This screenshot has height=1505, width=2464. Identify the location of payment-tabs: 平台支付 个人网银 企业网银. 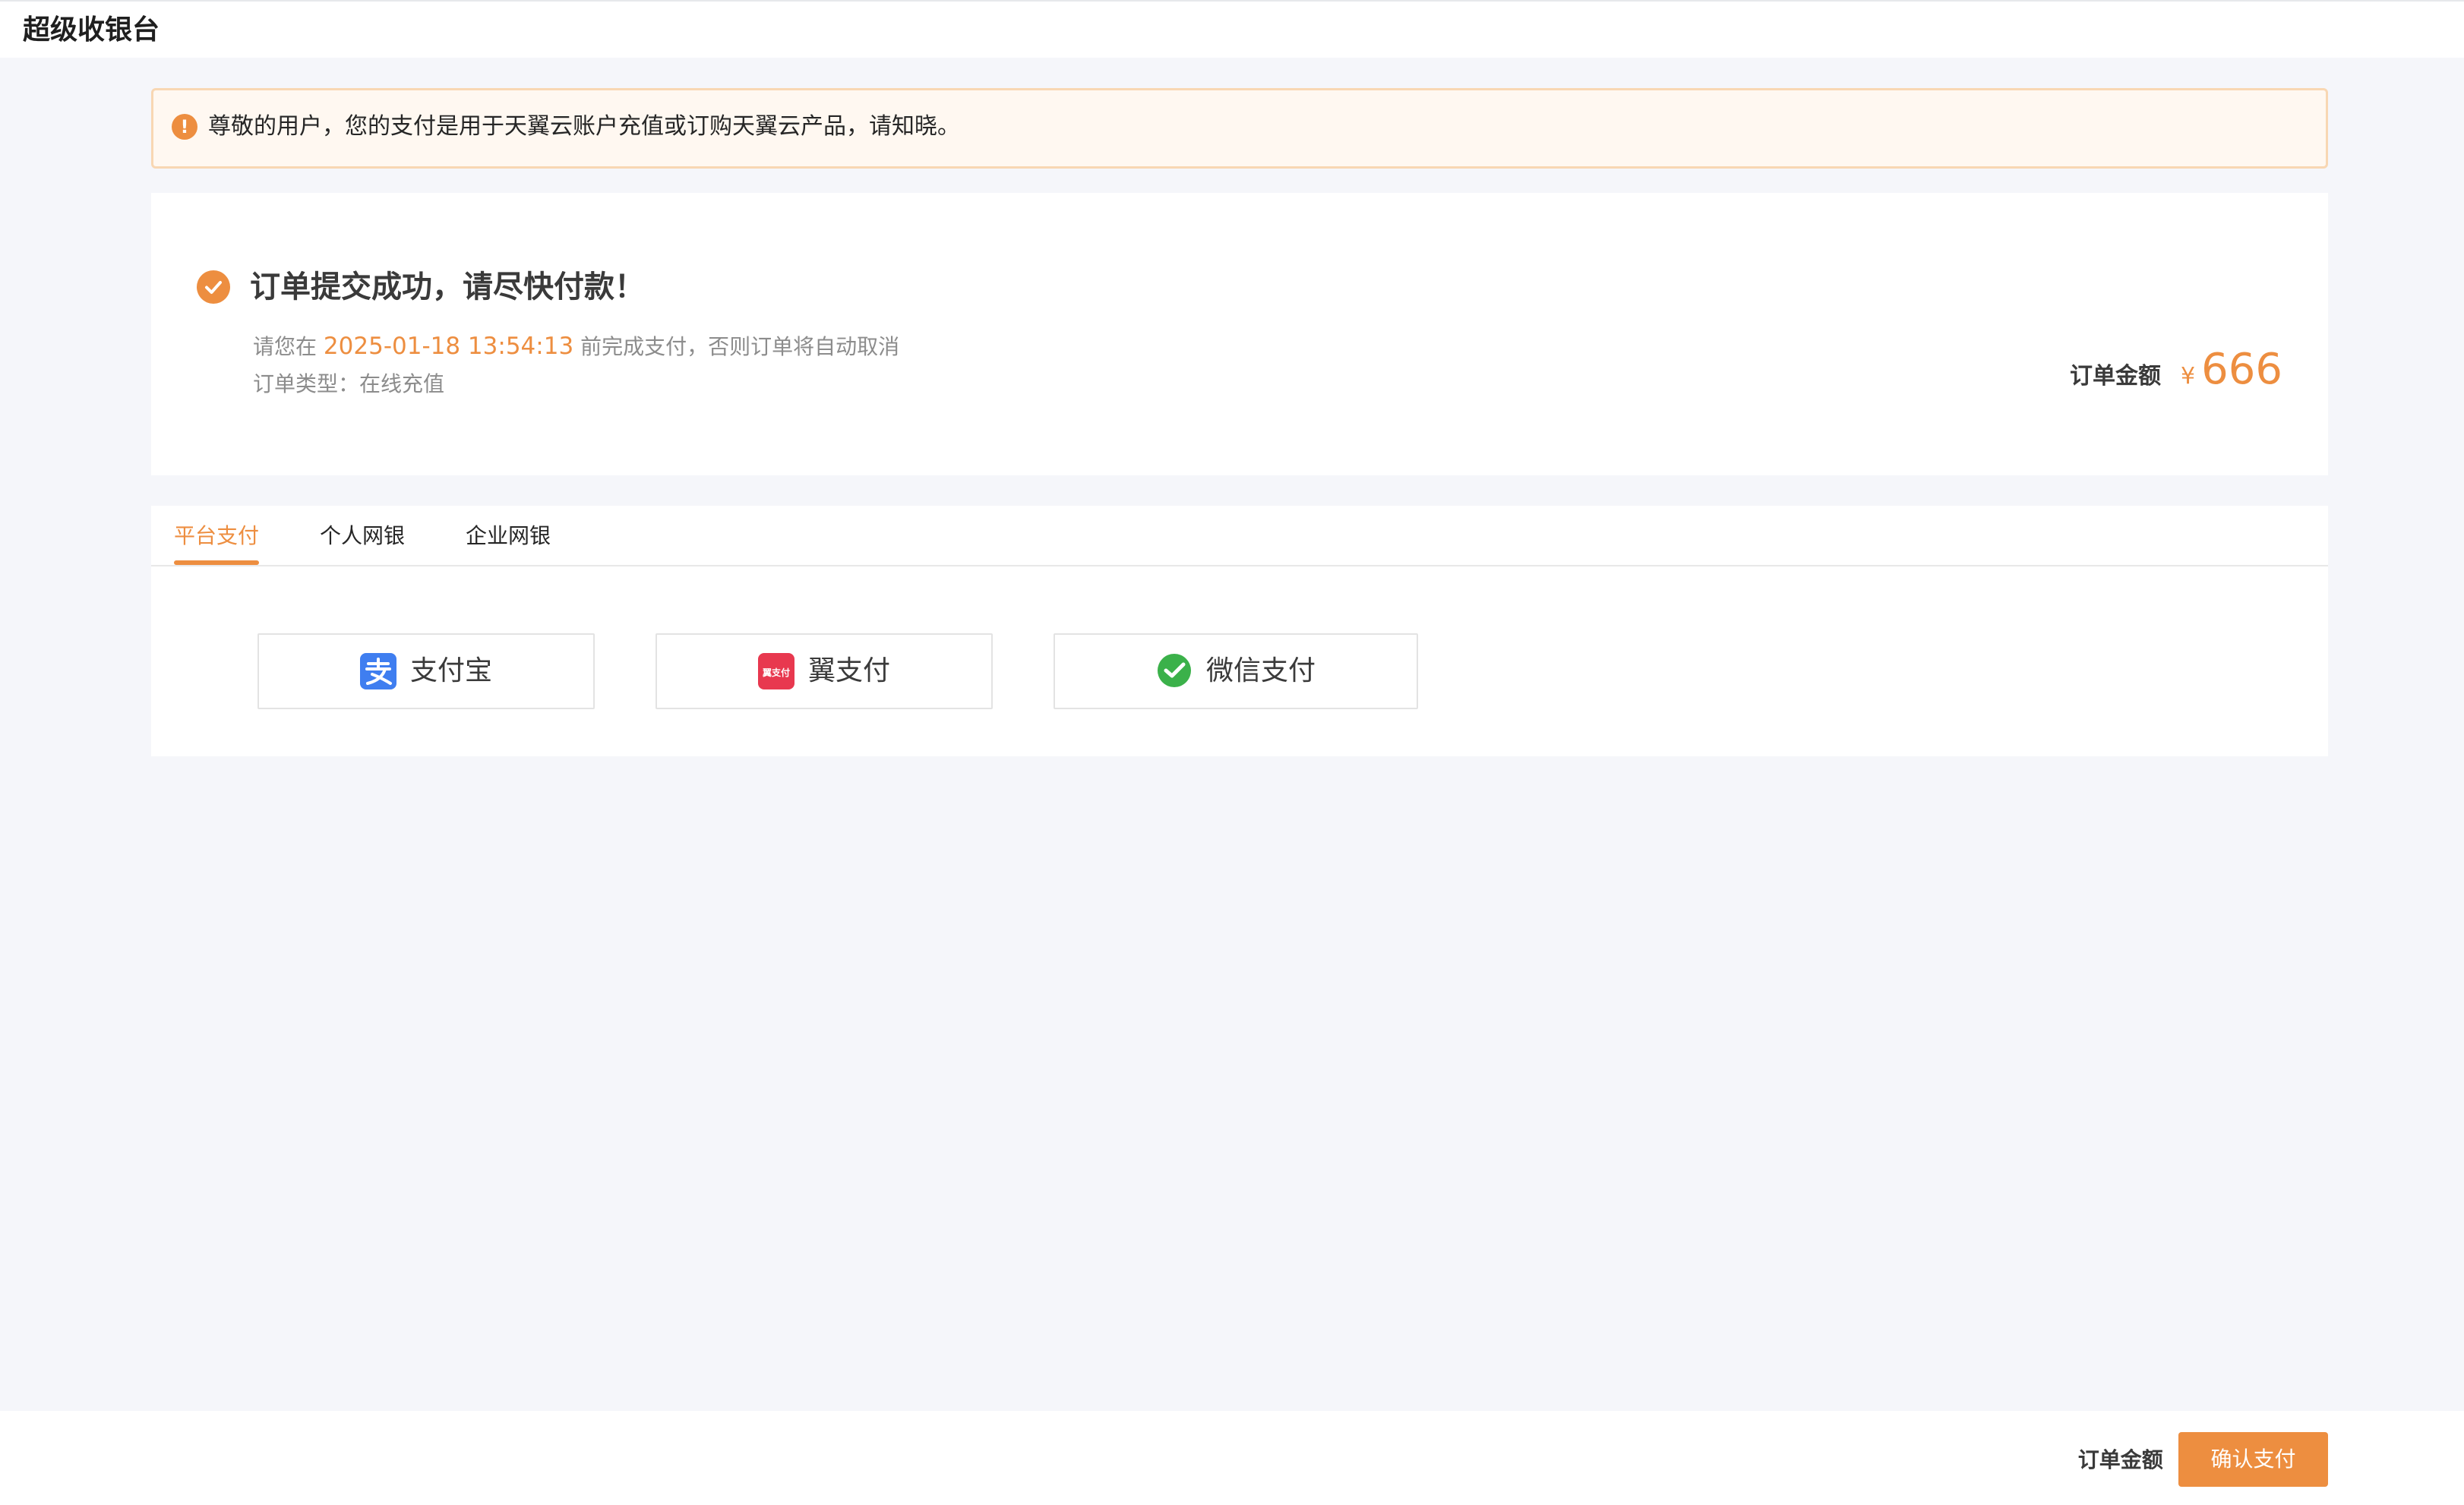
(1239, 536).